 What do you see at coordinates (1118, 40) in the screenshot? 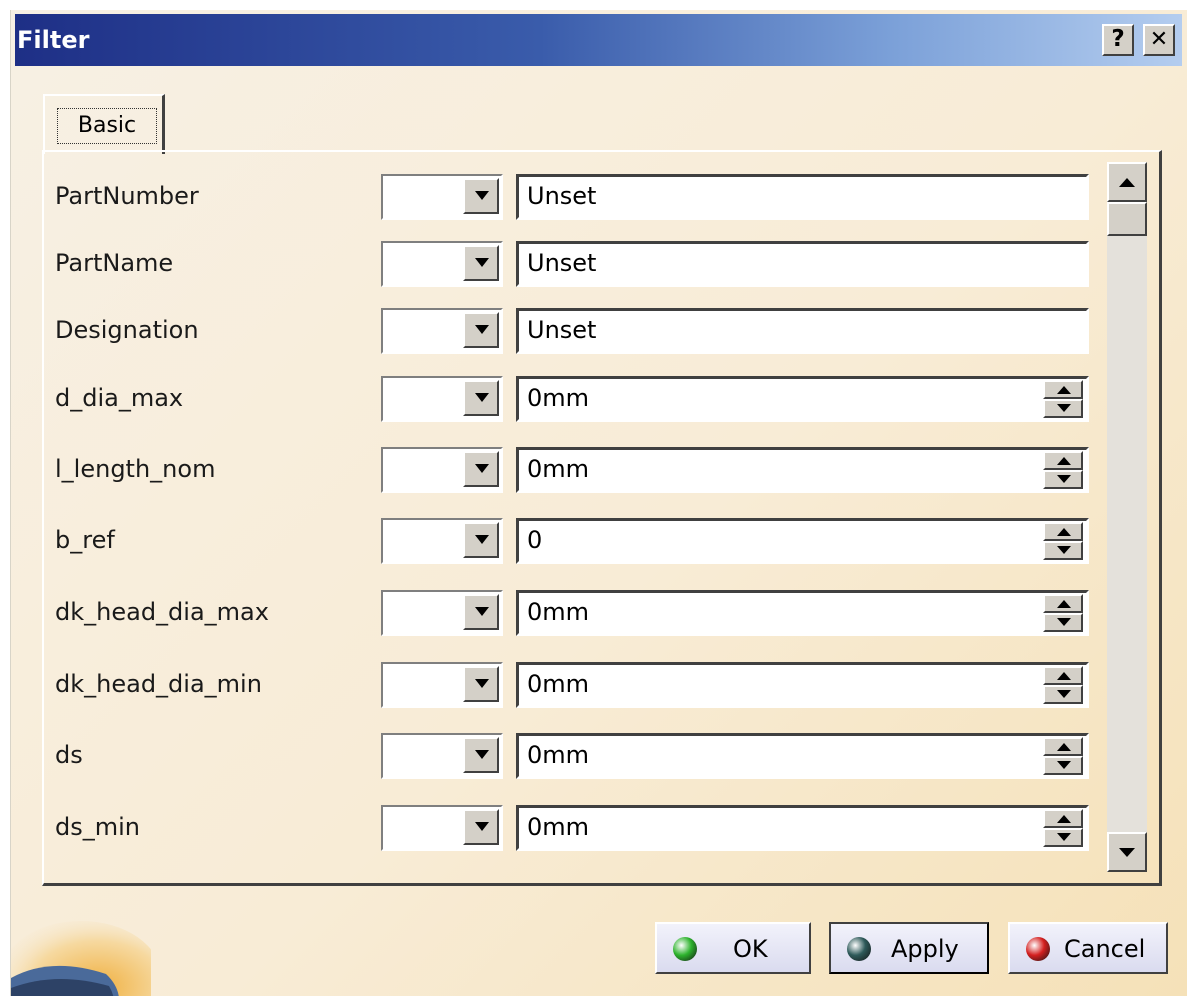
I see `help-button: ?` at bounding box center [1118, 40].